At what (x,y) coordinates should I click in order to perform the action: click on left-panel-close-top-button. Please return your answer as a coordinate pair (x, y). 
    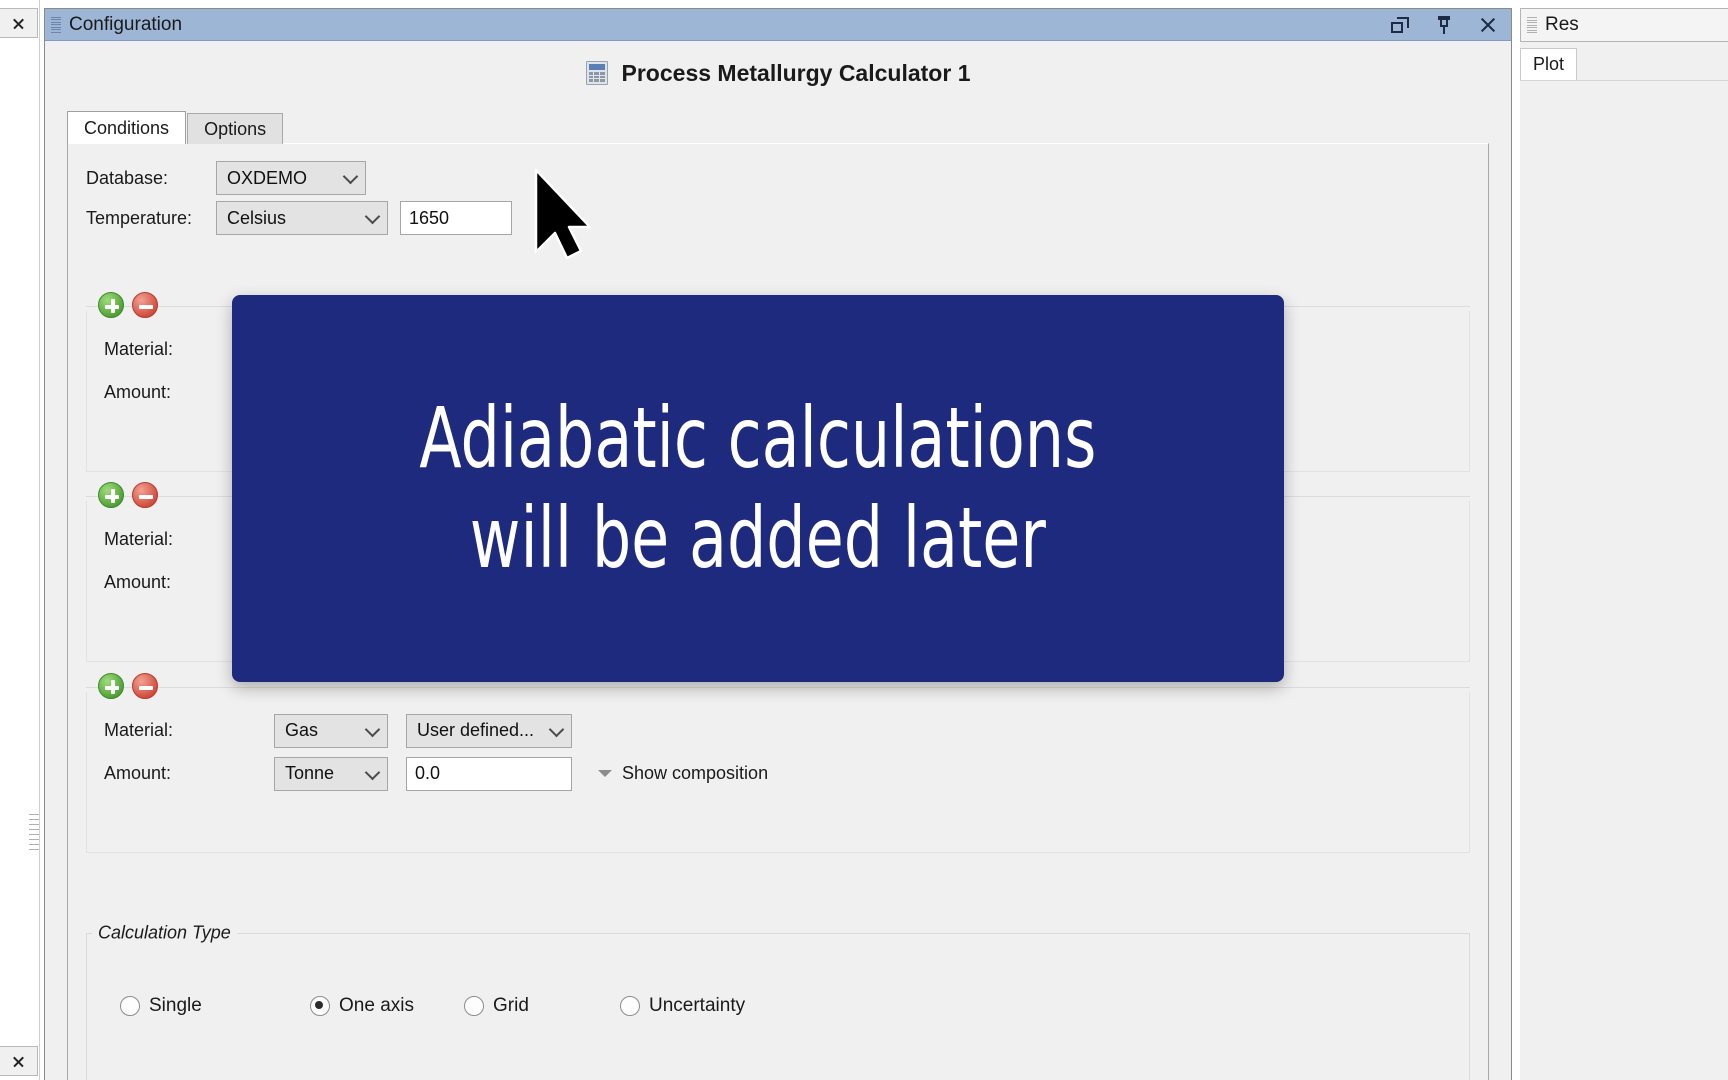
    Looking at the image, I should click on (19, 23).